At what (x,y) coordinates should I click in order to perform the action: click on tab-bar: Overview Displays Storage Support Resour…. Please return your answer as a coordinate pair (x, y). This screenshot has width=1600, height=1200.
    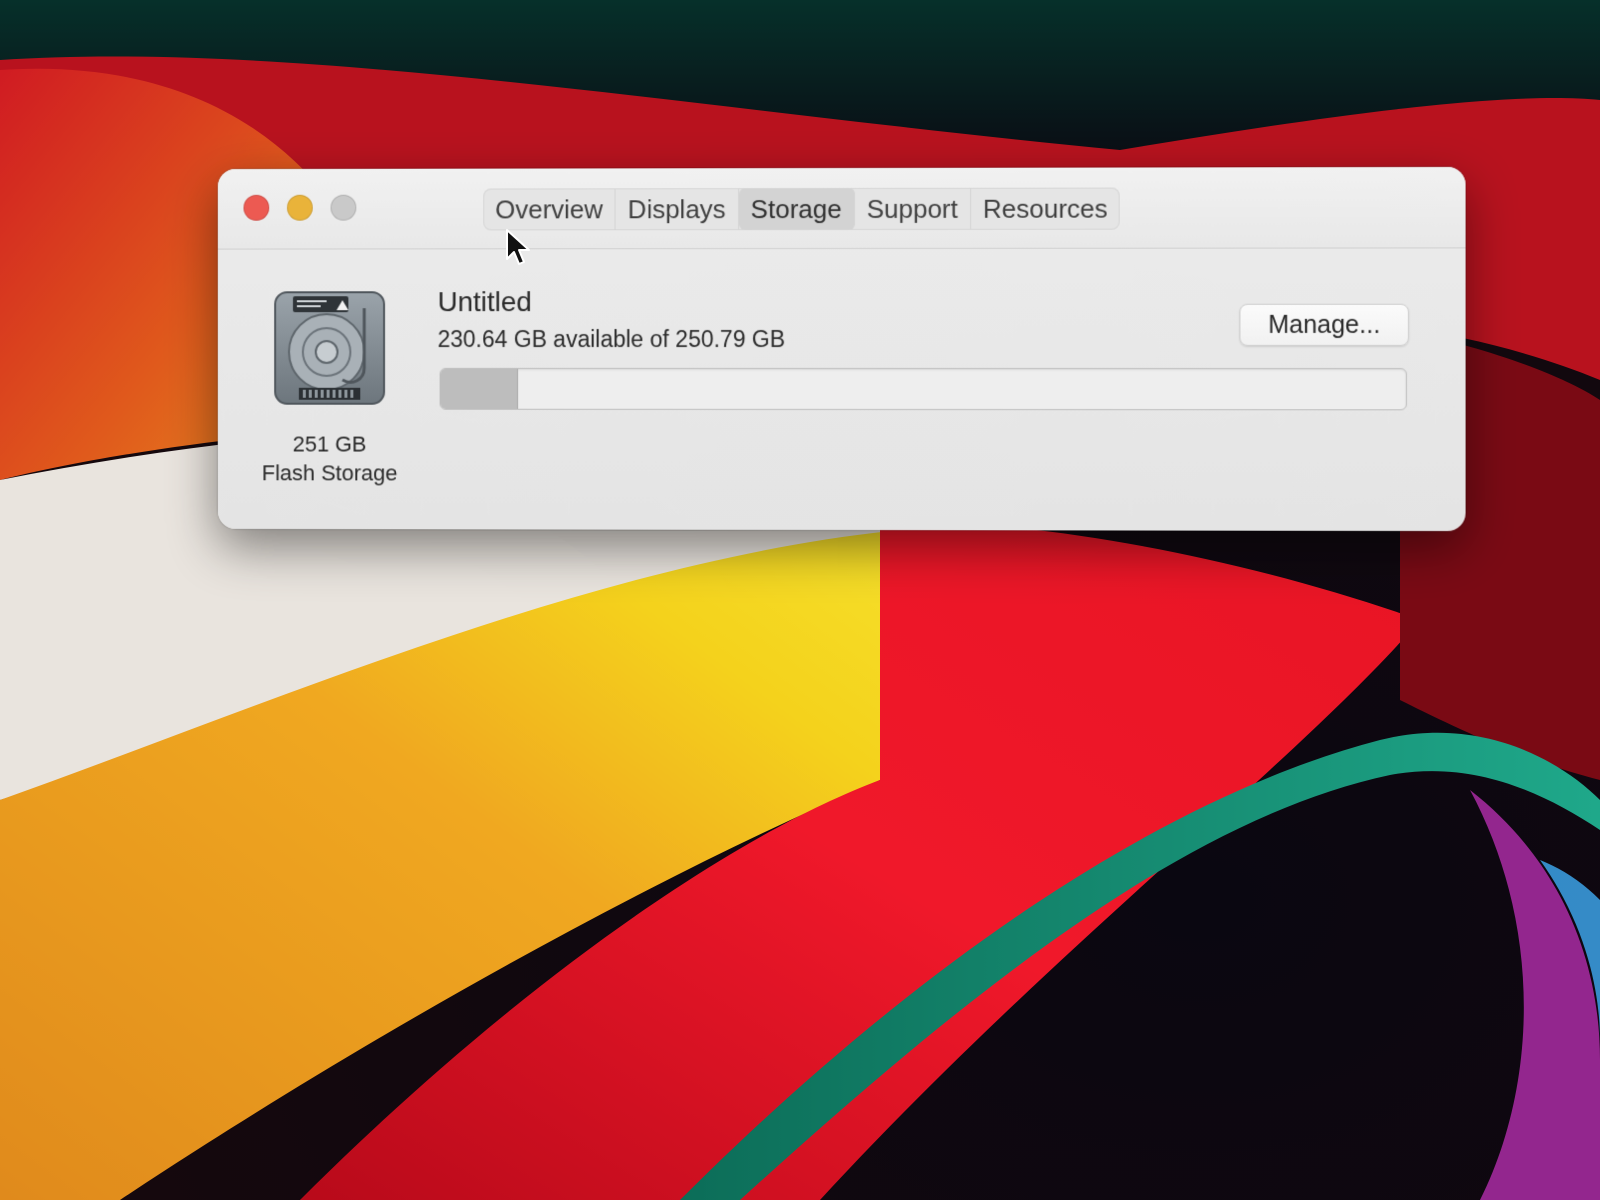
    Looking at the image, I should click on (801, 209).